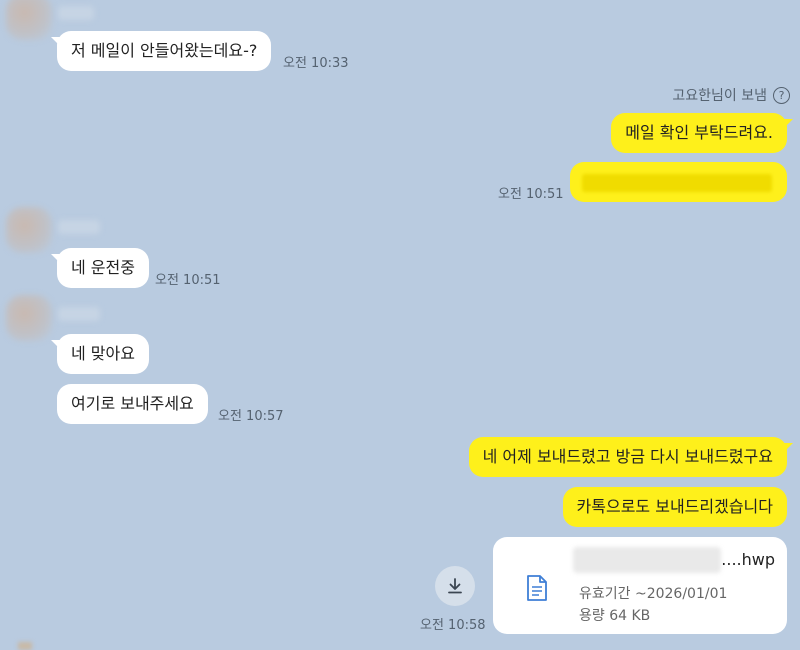 This screenshot has width=800, height=650. Describe the element at coordinates (631, 457) in the screenshot. I see `my-message-bubble: 네 어제 보내드렸고 방금 다시 보내드렸구요` at that location.